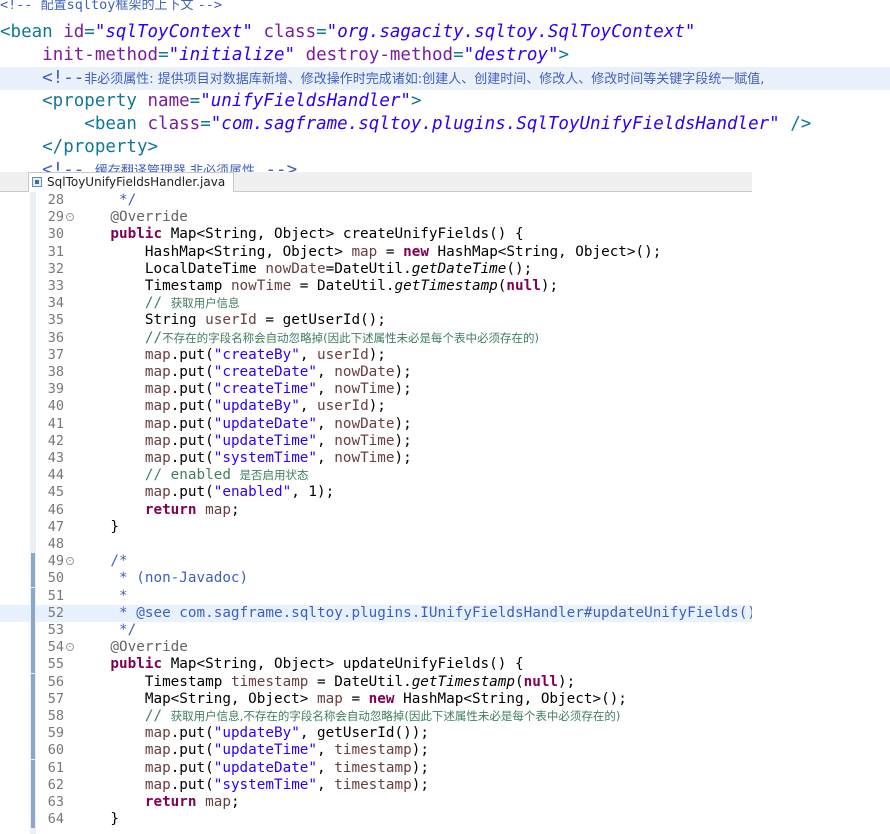 The width and height of the screenshot is (890, 834). I want to click on code-token: /*, so click(102, 561).